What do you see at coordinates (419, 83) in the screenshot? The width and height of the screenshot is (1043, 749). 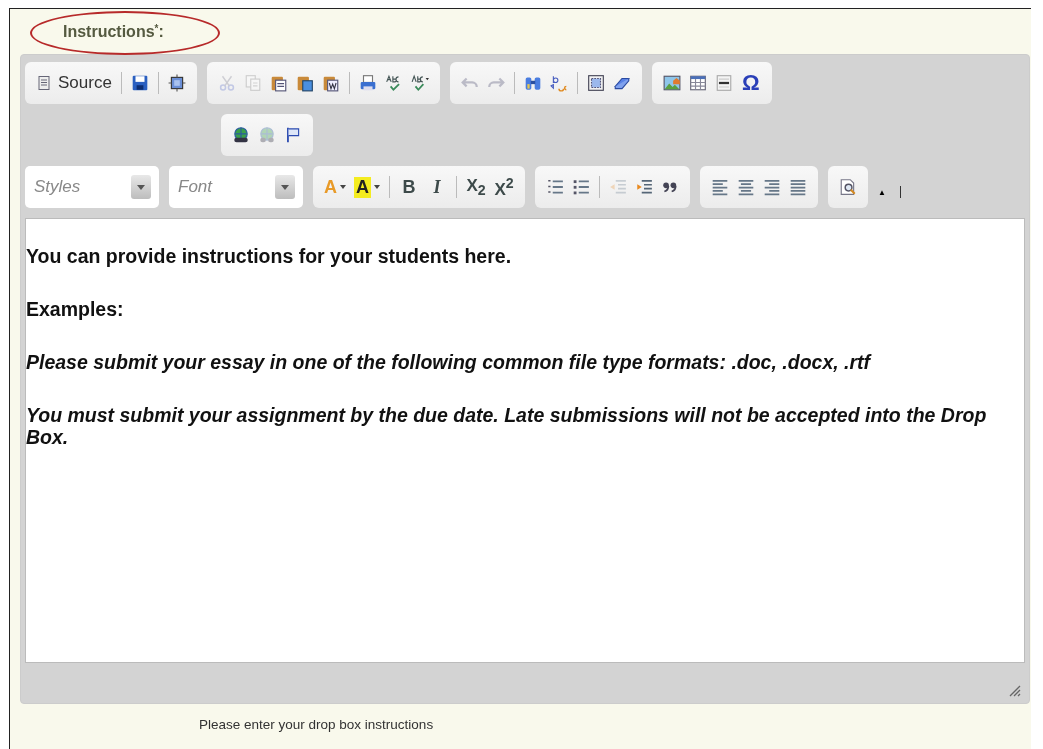 I see `spellcheck-icon` at bounding box center [419, 83].